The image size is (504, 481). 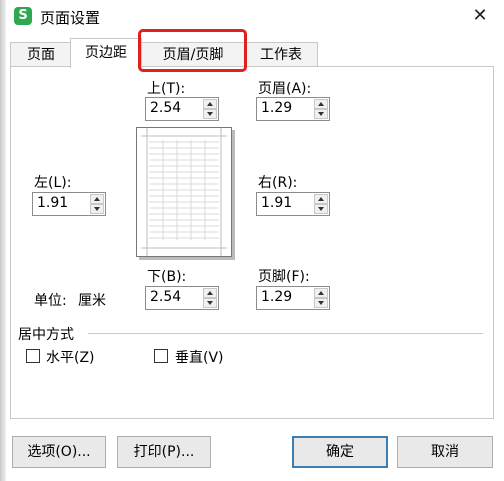 I want to click on page-preview-grid, so click(x=184, y=192).